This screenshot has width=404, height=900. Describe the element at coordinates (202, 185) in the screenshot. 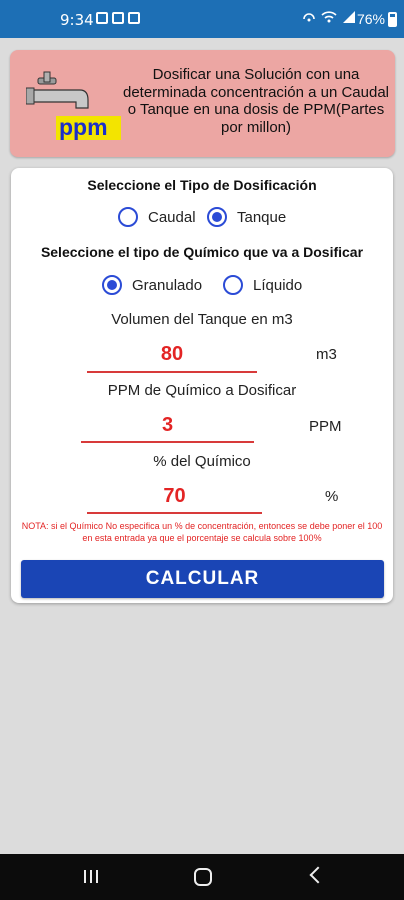

I see `dosing-type-title: Seleccione el Tipo de Dosificación` at that location.